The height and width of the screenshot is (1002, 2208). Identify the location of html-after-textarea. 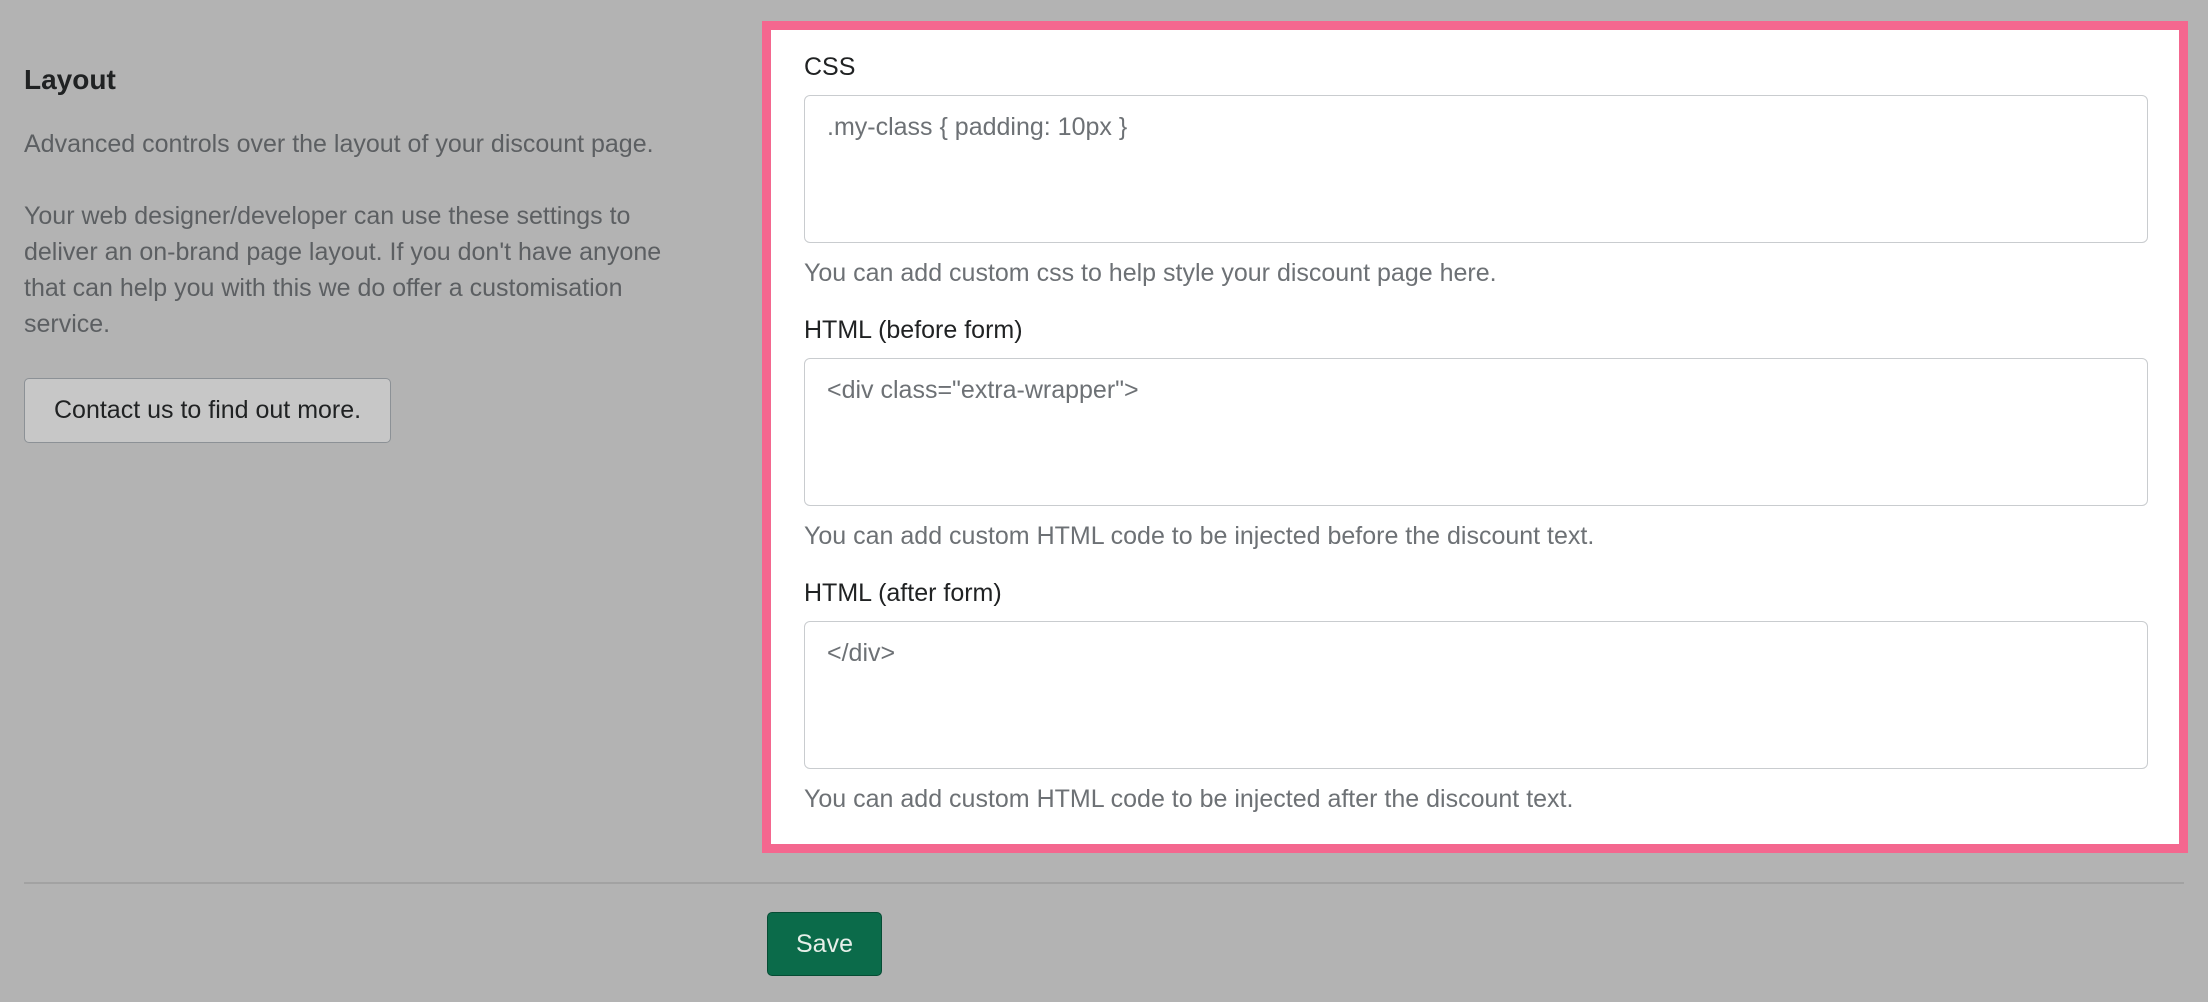
(1476, 695).